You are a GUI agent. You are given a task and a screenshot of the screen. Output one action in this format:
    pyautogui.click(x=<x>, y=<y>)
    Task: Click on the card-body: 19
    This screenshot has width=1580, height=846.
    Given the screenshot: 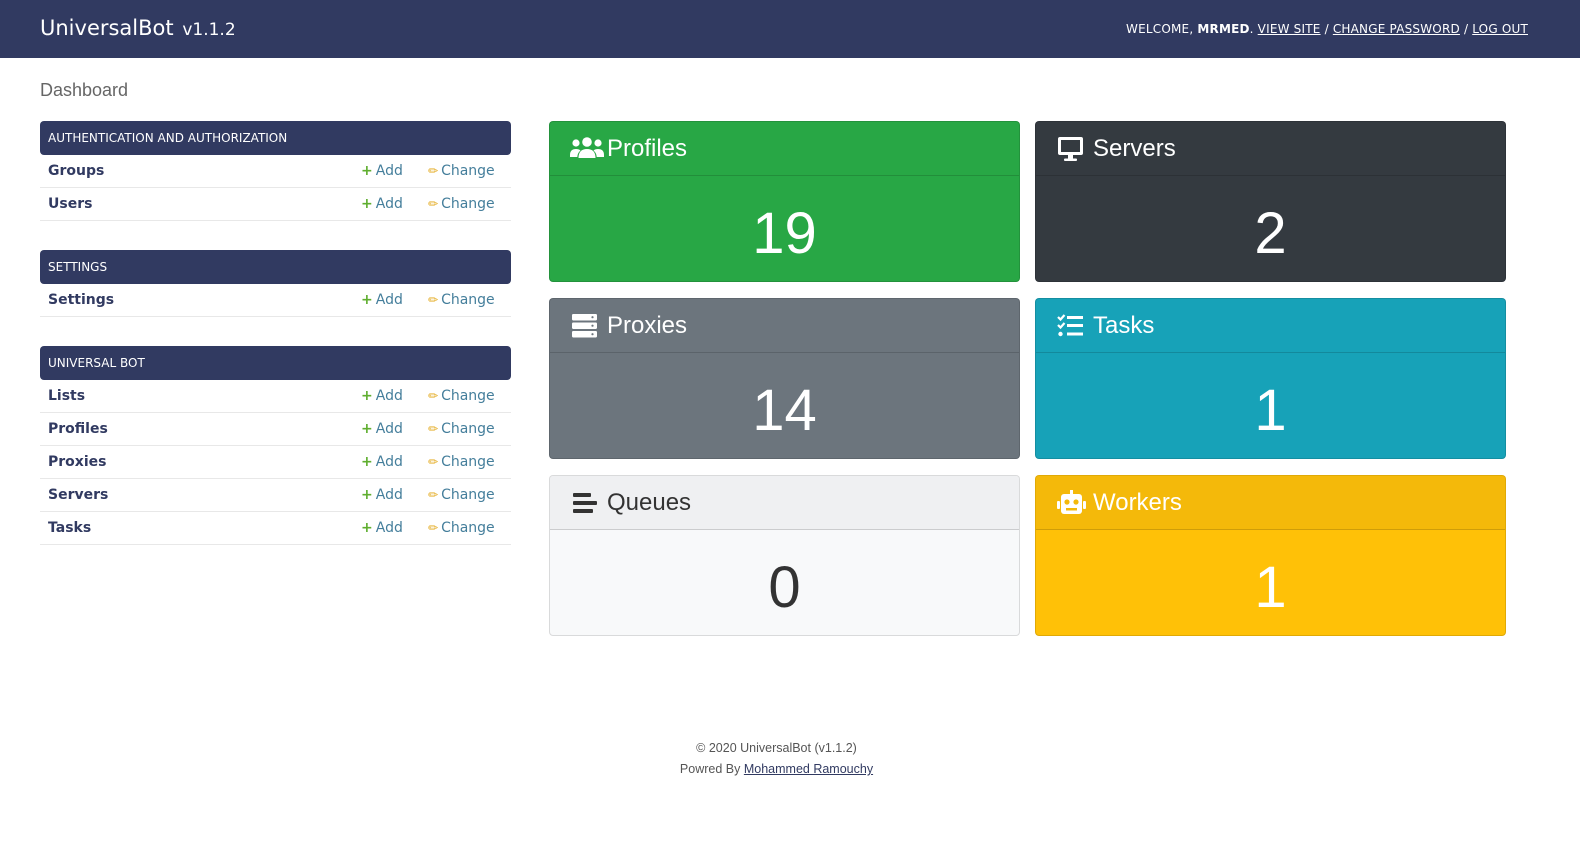 What is the action you would take?
    pyautogui.click(x=784, y=228)
    